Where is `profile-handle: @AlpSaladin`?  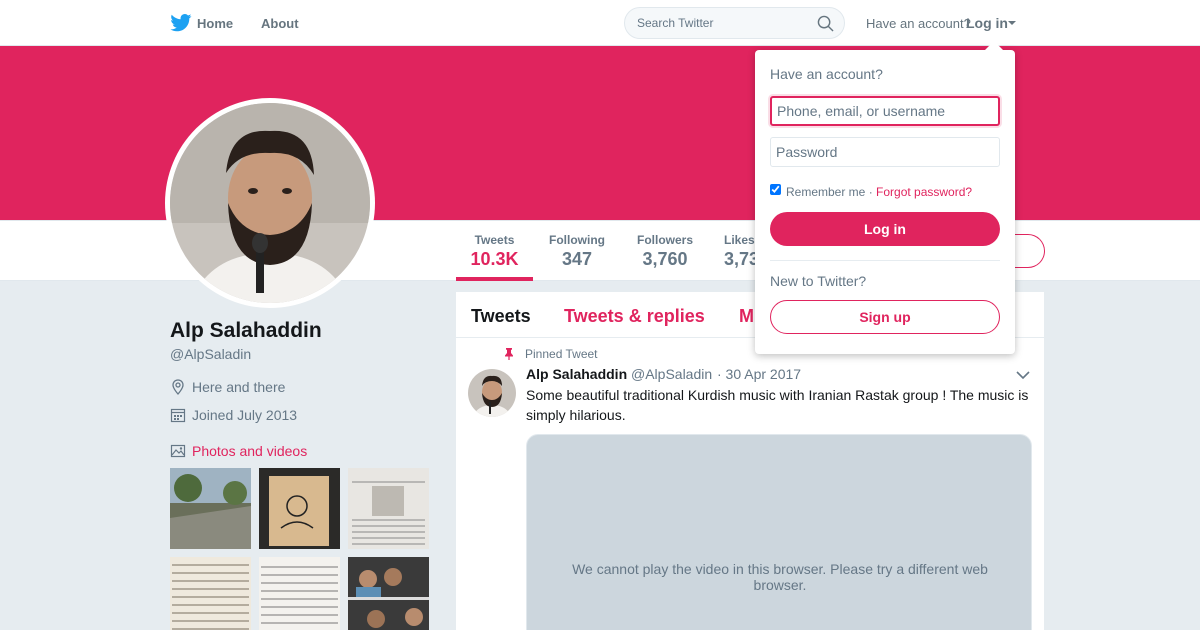 profile-handle: @AlpSaladin is located at coordinates (210, 354).